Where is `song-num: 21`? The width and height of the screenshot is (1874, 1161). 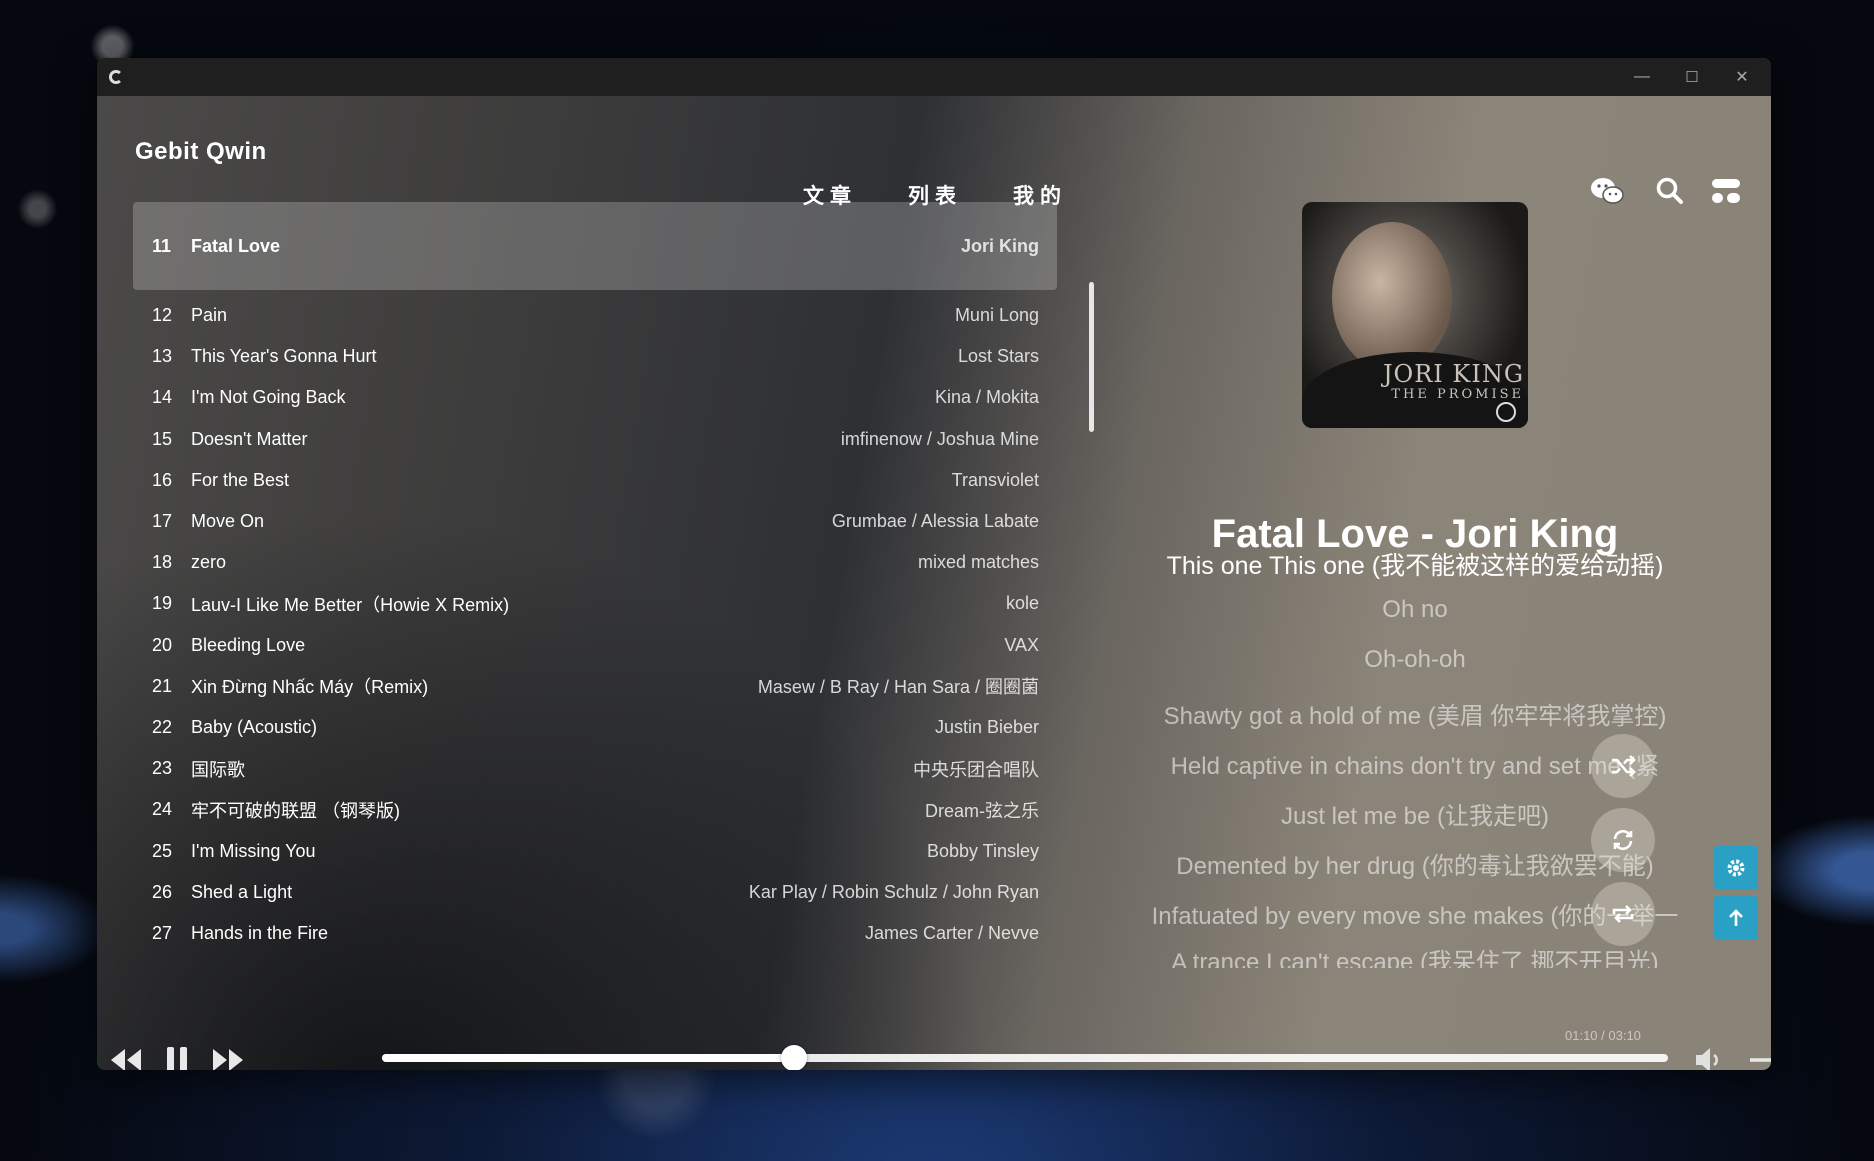
song-num: 21 is located at coordinates (162, 685).